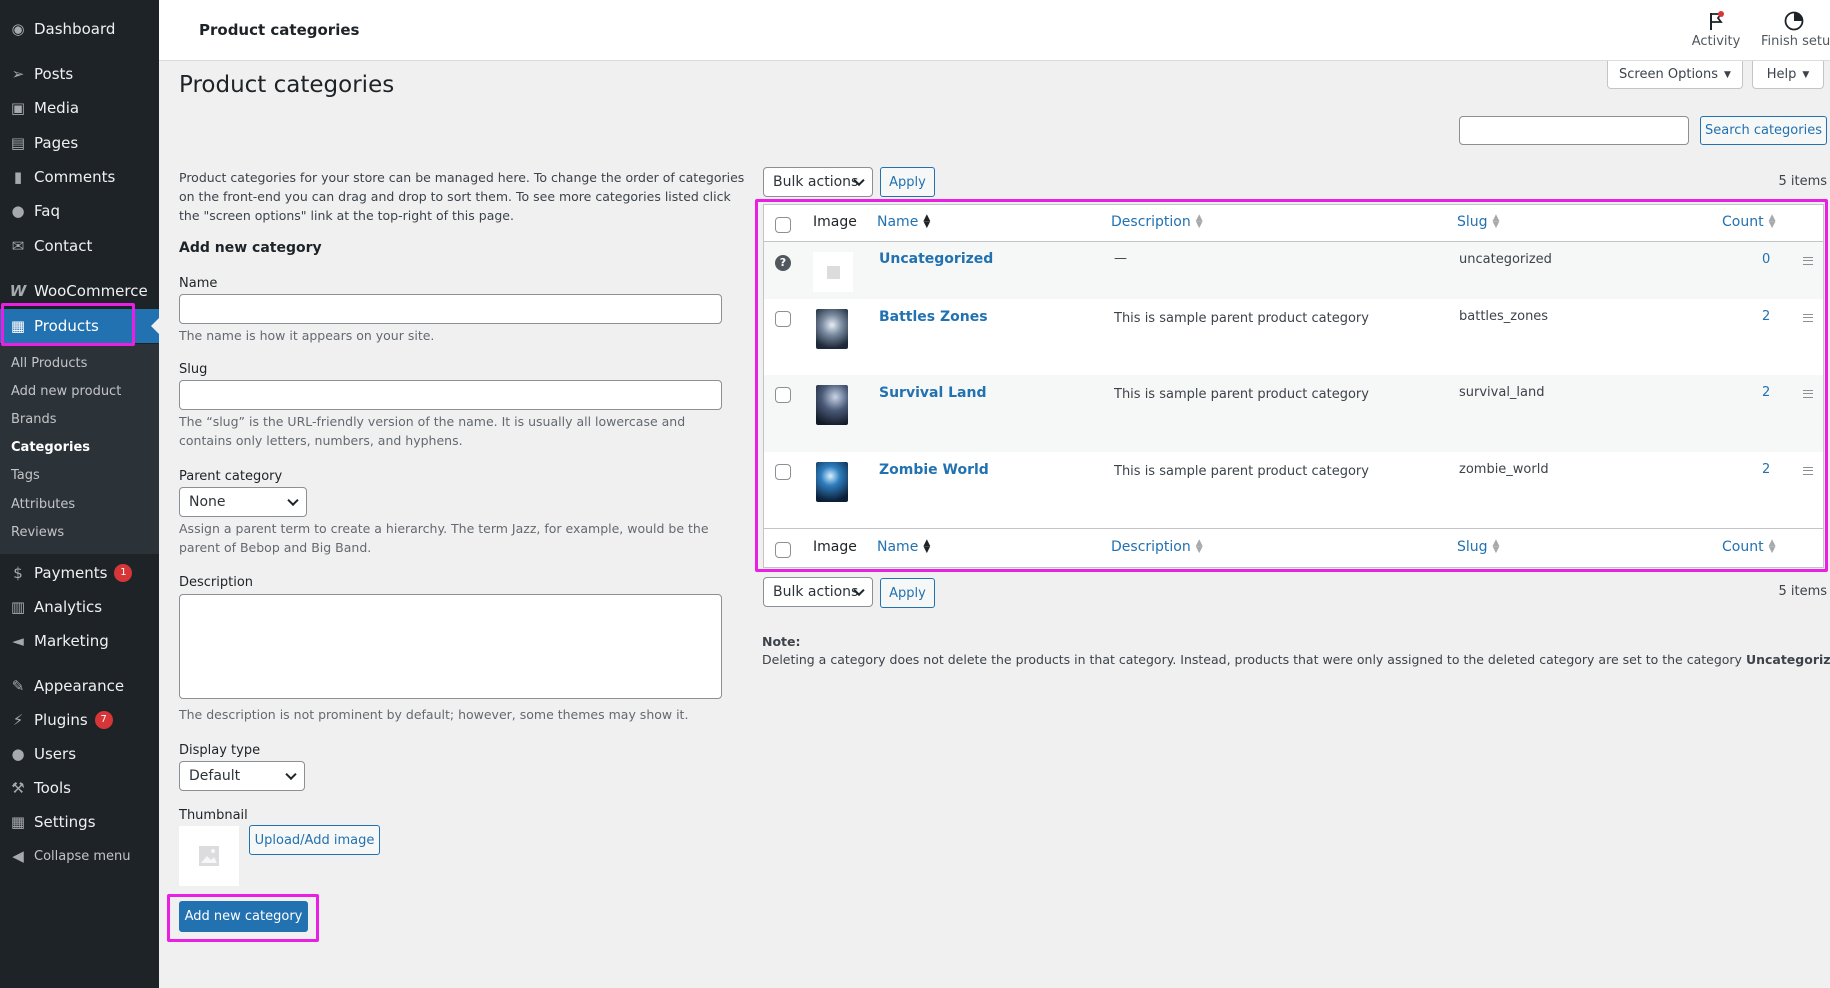  Describe the element at coordinates (66, 391) in the screenshot. I see `submenu-add-new-product: Add new product` at that location.